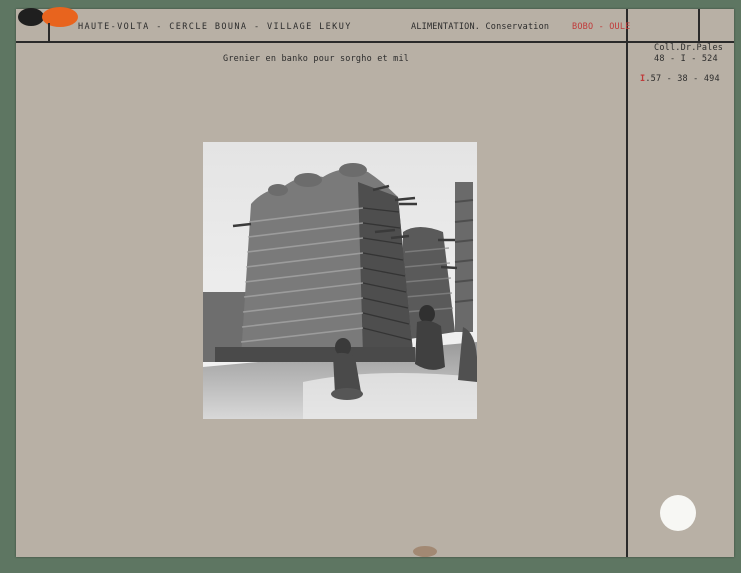 The image size is (741, 573). I want to click on stain-mark, so click(425, 551).